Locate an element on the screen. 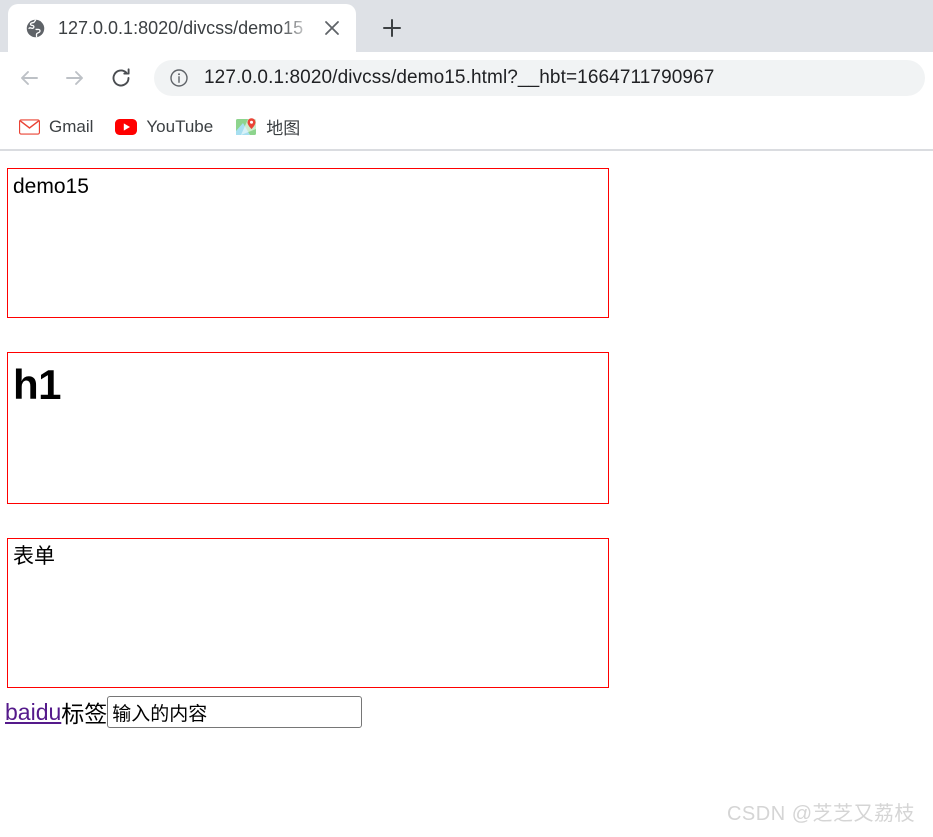 The height and width of the screenshot is (837, 933). bookmark-label: YouTube is located at coordinates (180, 126).